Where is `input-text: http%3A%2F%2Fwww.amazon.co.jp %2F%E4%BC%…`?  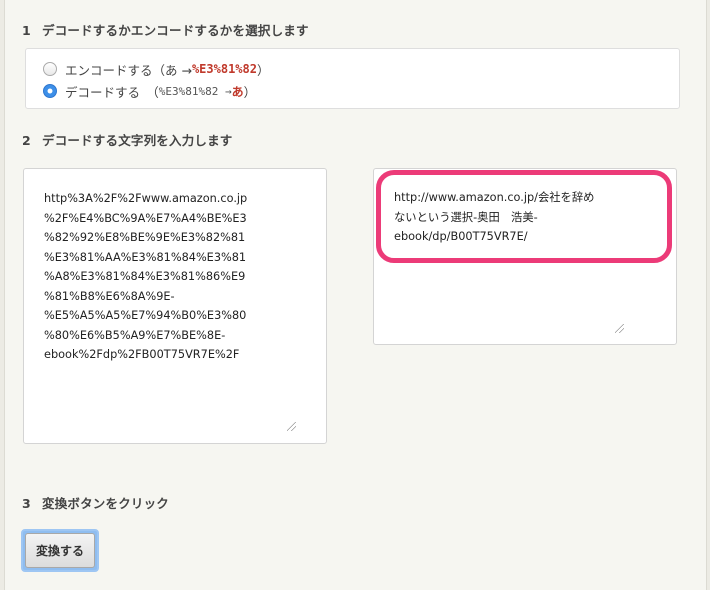
input-text: http%3A%2F%2Fwww.amazon.co.jp %2F%E4%BC%… is located at coordinates (146, 276).